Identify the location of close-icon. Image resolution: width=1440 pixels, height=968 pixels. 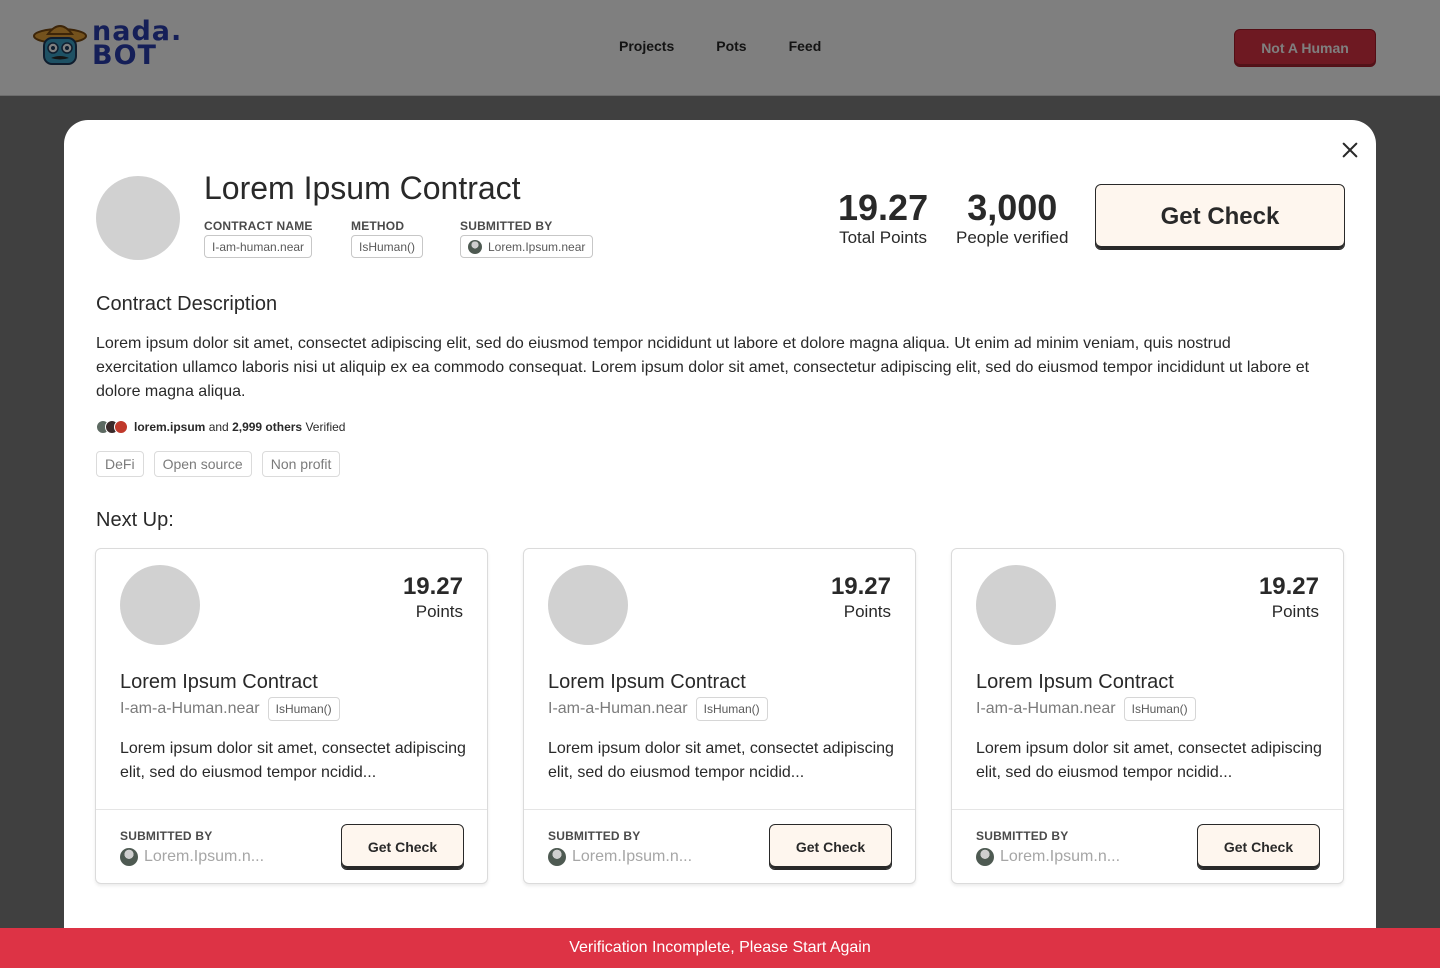
(1350, 150).